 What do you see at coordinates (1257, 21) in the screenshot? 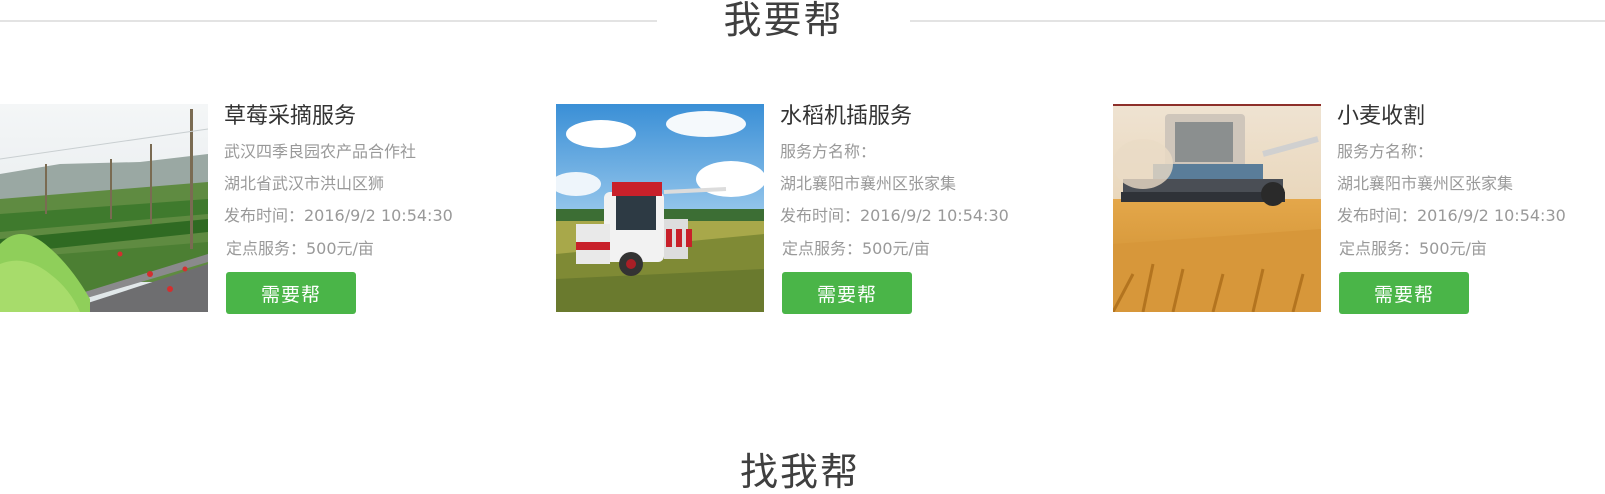
I see `section-divider-right` at bounding box center [1257, 21].